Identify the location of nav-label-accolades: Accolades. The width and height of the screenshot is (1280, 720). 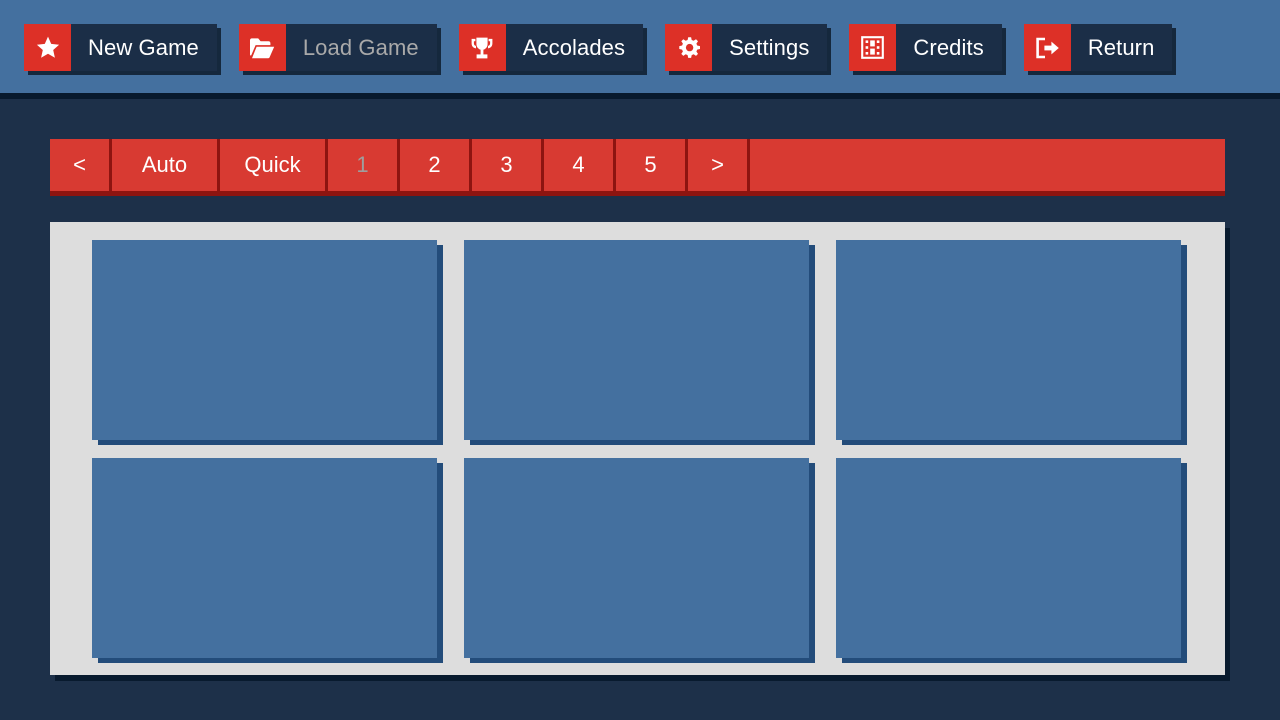
(574, 47).